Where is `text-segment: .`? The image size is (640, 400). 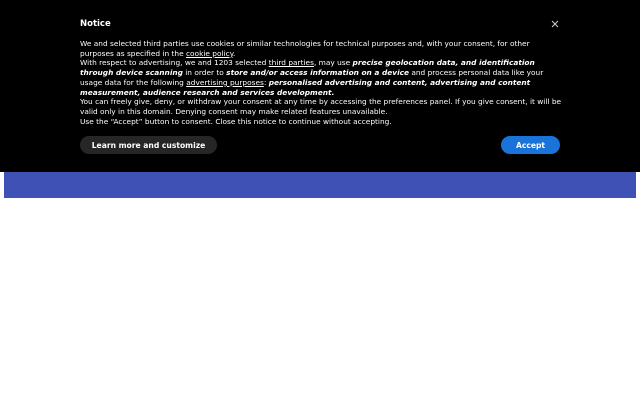
text-segment: . is located at coordinates (234, 53).